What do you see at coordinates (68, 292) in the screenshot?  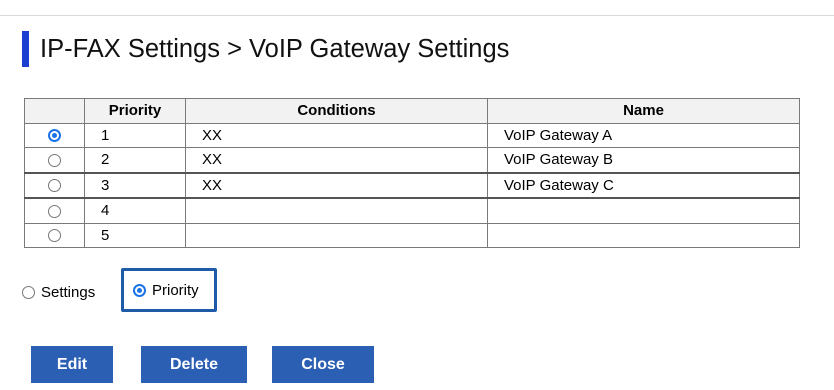 I see `settings-option-label: Settings` at bounding box center [68, 292].